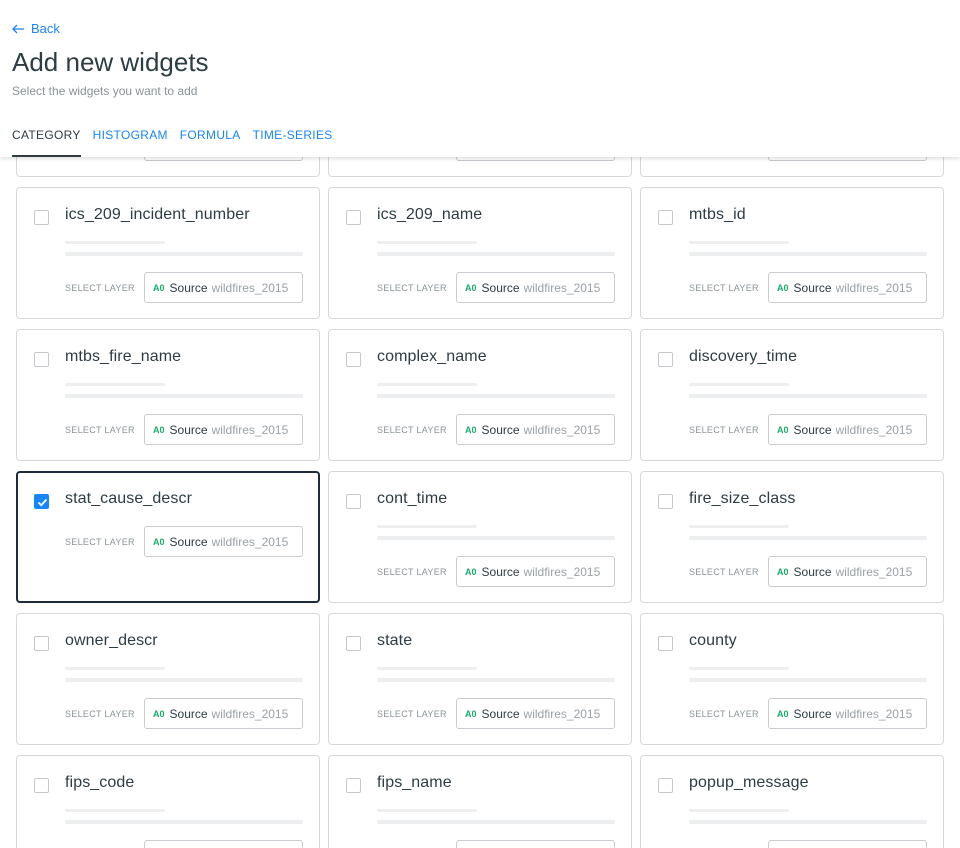 The height and width of the screenshot is (848, 960). Describe the element at coordinates (130, 142) in the screenshot. I see `tab-histogram: HISTOGRAM` at that location.